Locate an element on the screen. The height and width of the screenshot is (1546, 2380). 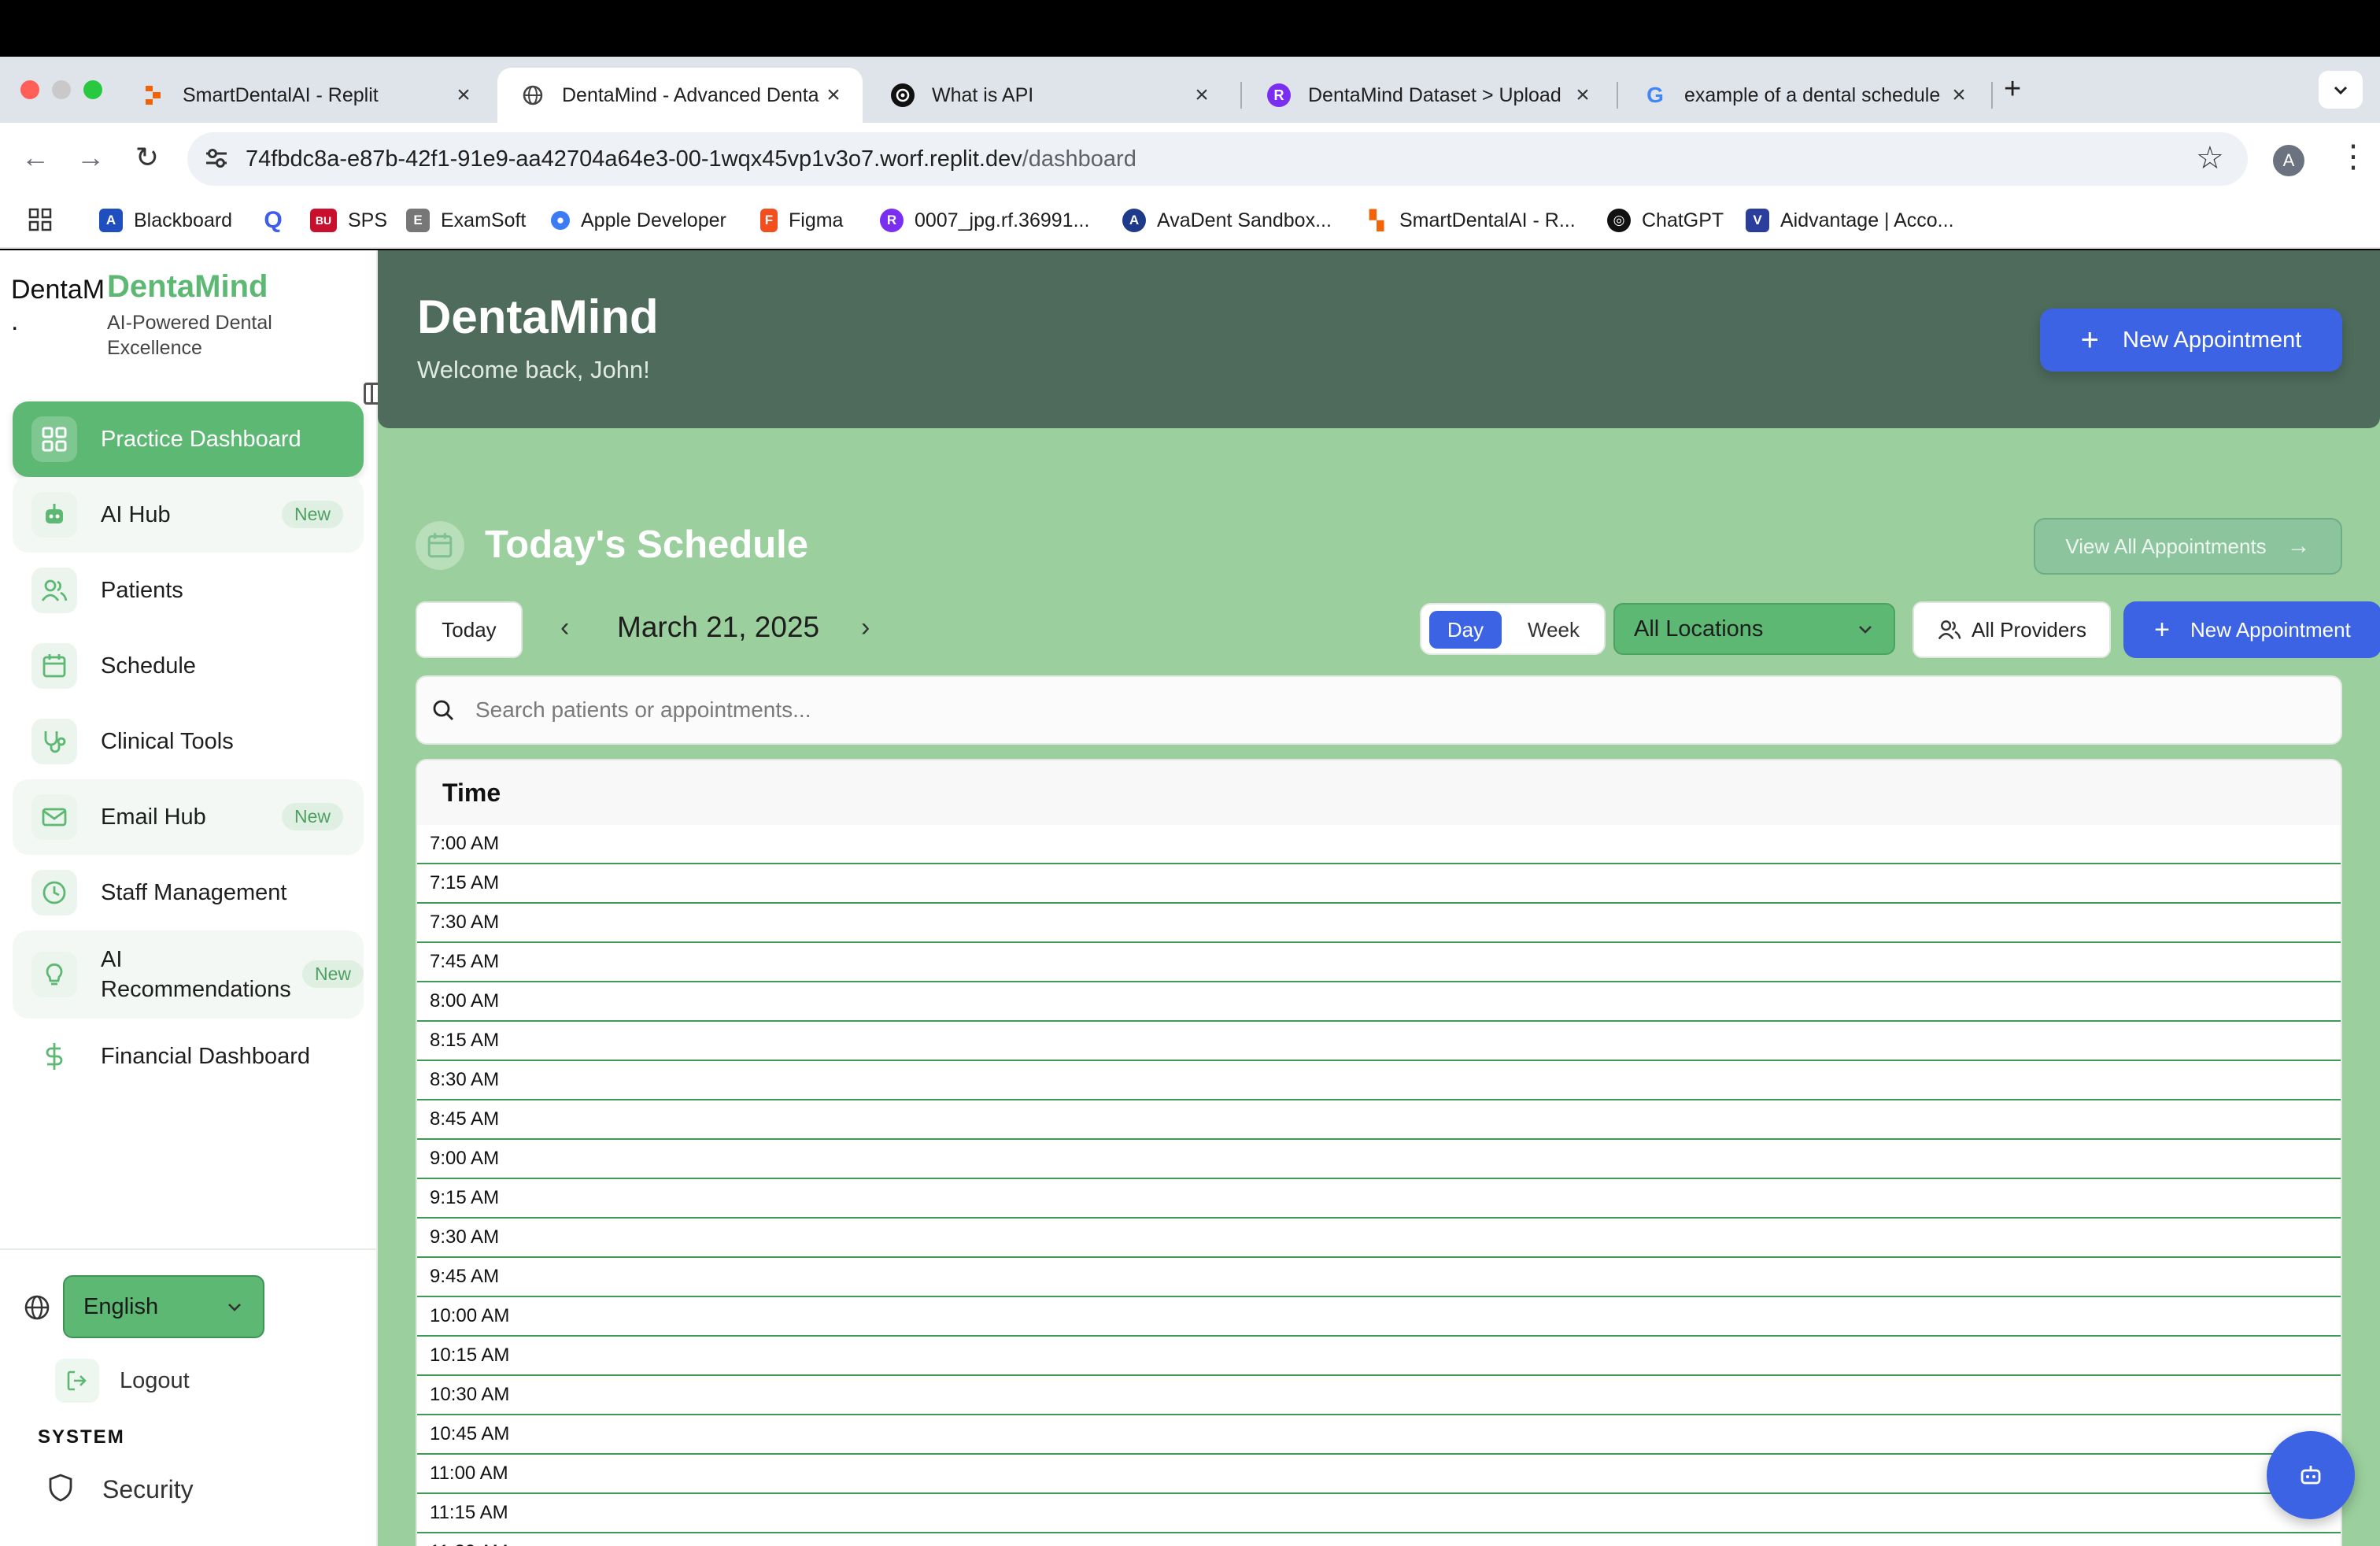
time-slot-row: 9:45 AM is located at coordinates (1379, 1277).